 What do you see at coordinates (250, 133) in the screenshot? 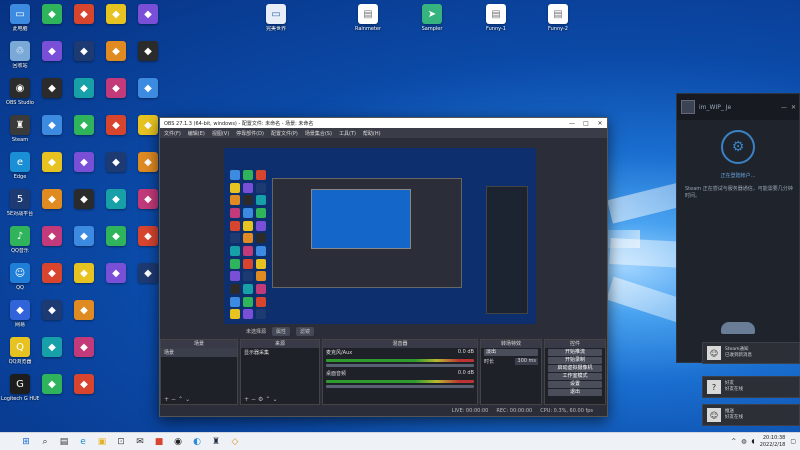
I see `menu-docks: 停靠部件(D)` at bounding box center [250, 133].